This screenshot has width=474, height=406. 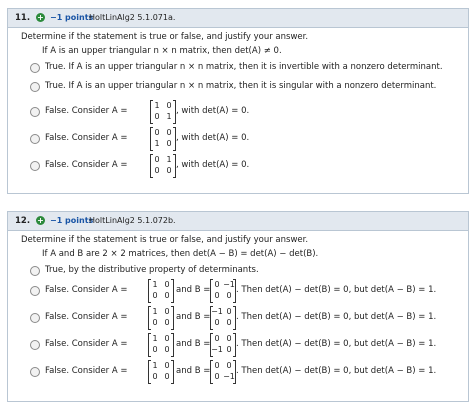 I want to click on question-source: HoltLinAlg2 5.1.072b., so click(x=132, y=220).